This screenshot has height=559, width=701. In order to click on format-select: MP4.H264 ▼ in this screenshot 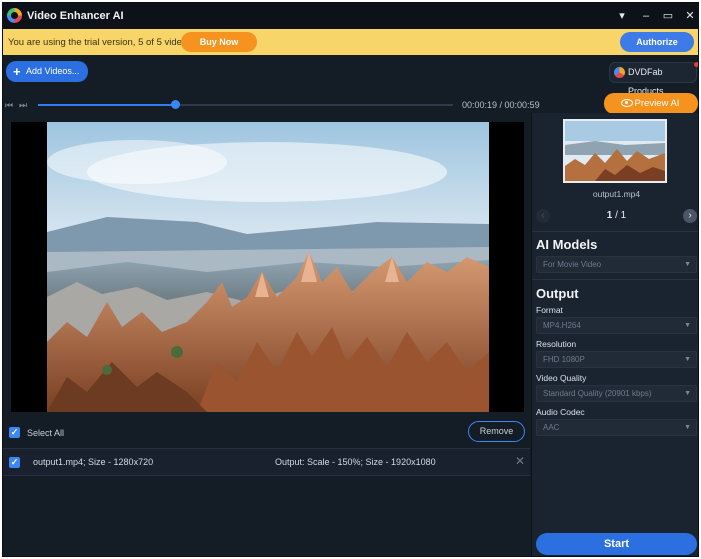, I will do `click(616, 325)`.